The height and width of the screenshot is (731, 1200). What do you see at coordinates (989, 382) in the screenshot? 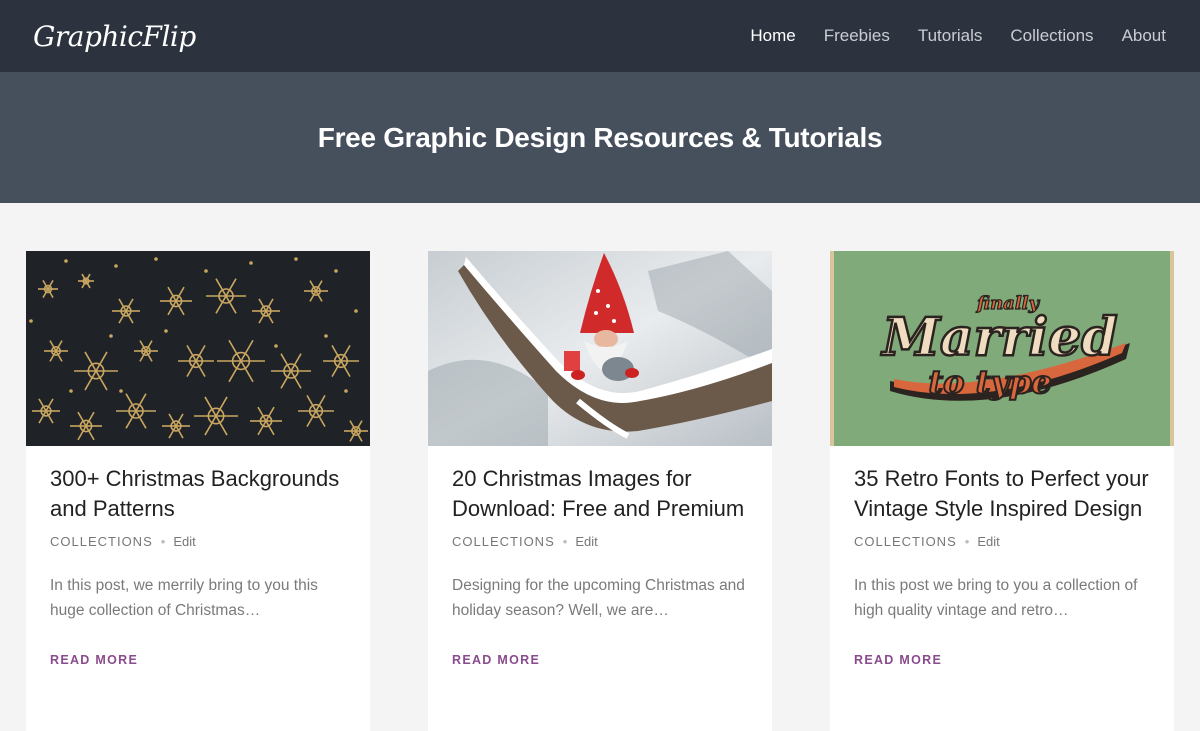
I see `poster-word-totype: to type` at bounding box center [989, 382].